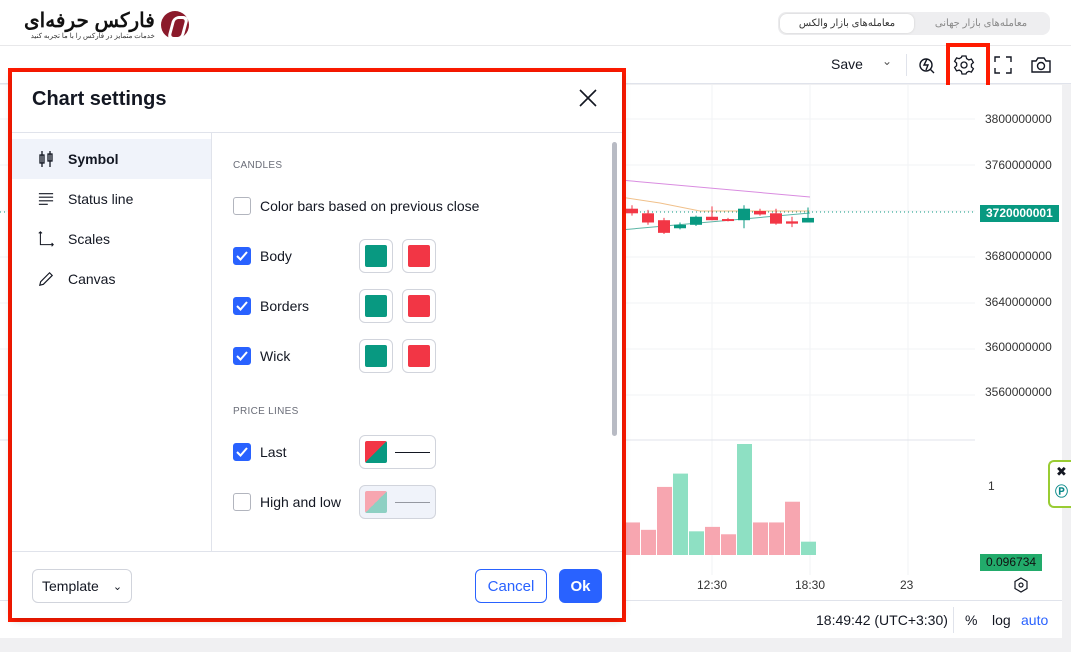  I want to click on tab-global-market: معامله‌های بازار جهانی, so click(981, 23).